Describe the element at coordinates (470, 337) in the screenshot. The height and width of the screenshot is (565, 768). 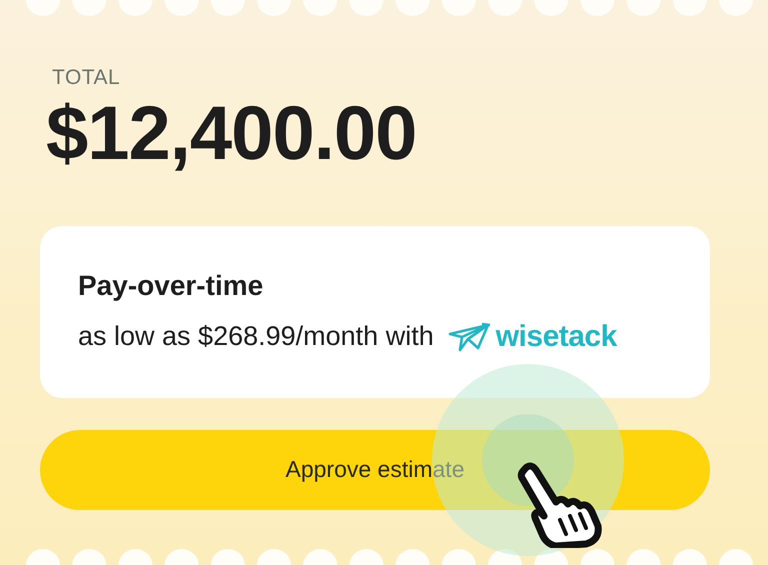
I see `paper-bird-icon` at that location.